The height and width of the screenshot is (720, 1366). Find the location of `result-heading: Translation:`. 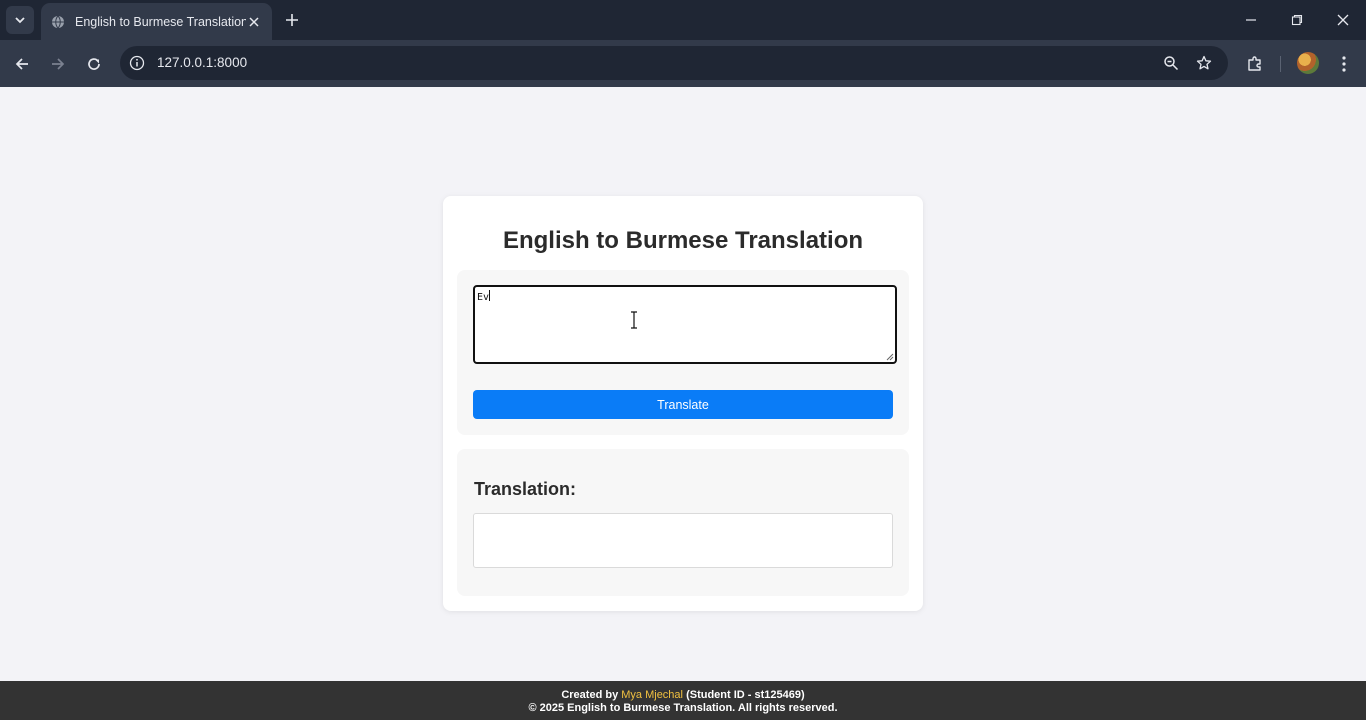

result-heading: Translation: is located at coordinates (525, 489).